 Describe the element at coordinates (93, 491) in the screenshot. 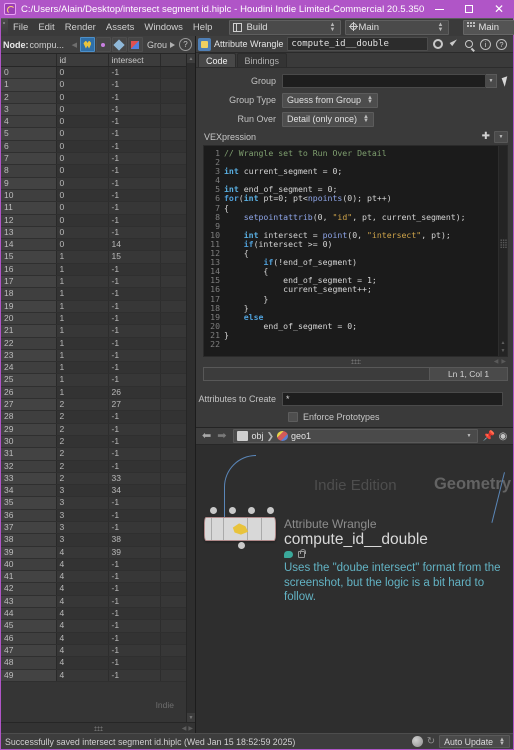

I see `table-row: 34 3 34` at that location.